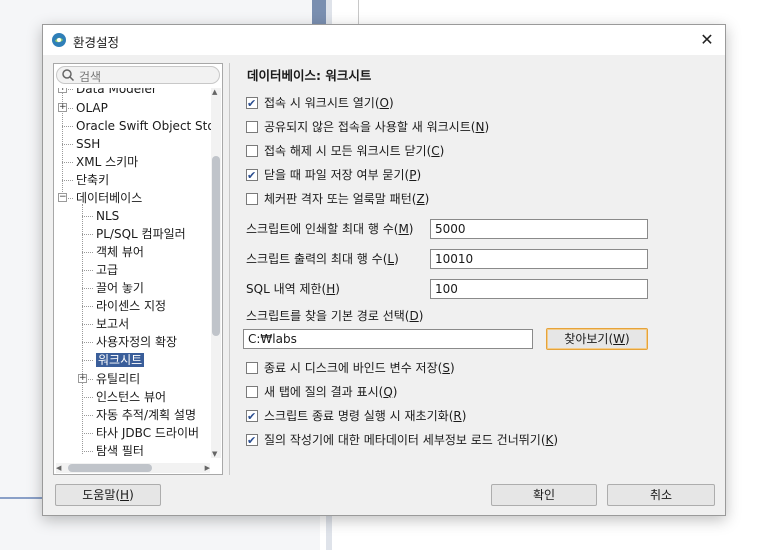  What do you see at coordinates (88, 144) in the screenshot?
I see `tree-item: SSH` at bounding box center [88, 144].